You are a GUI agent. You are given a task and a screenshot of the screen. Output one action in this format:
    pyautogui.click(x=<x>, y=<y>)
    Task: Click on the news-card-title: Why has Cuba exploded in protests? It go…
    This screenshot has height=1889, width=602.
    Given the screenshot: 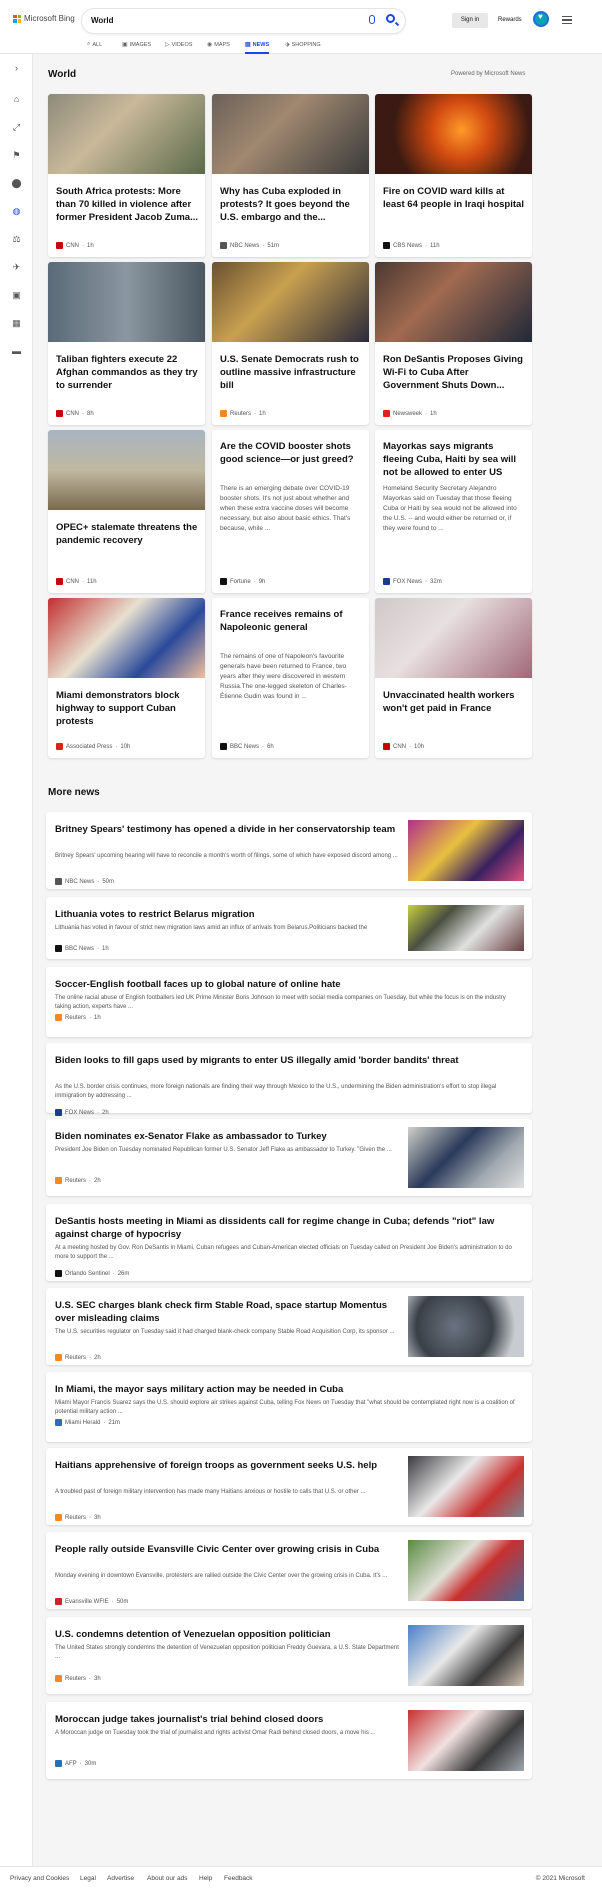 What is the action you would take?
    pyautogui.click(x=291, y=204)
    